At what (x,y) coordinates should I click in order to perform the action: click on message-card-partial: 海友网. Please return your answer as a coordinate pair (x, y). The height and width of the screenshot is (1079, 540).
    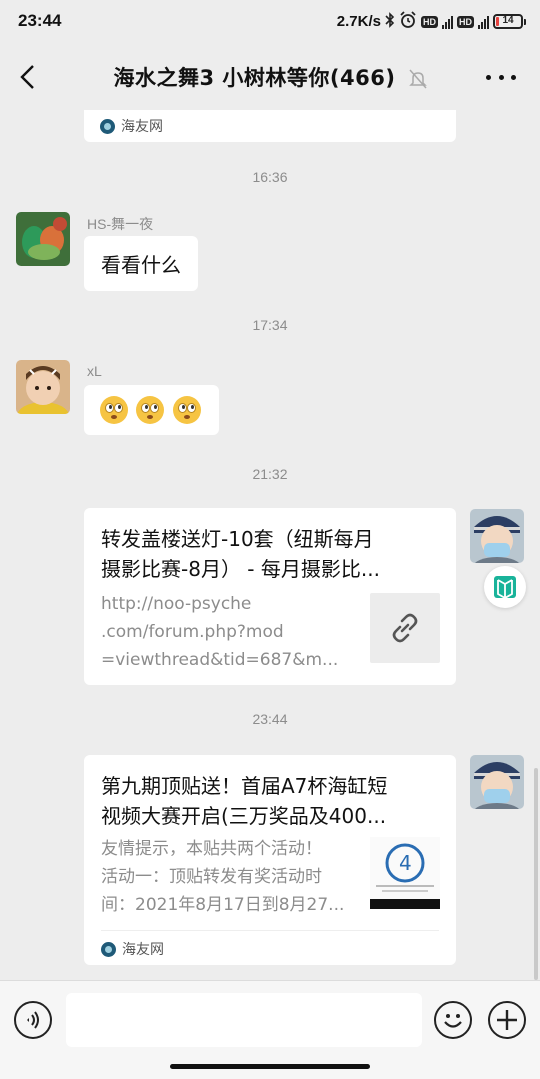
    Looking at the image, I should click on (270, 126).